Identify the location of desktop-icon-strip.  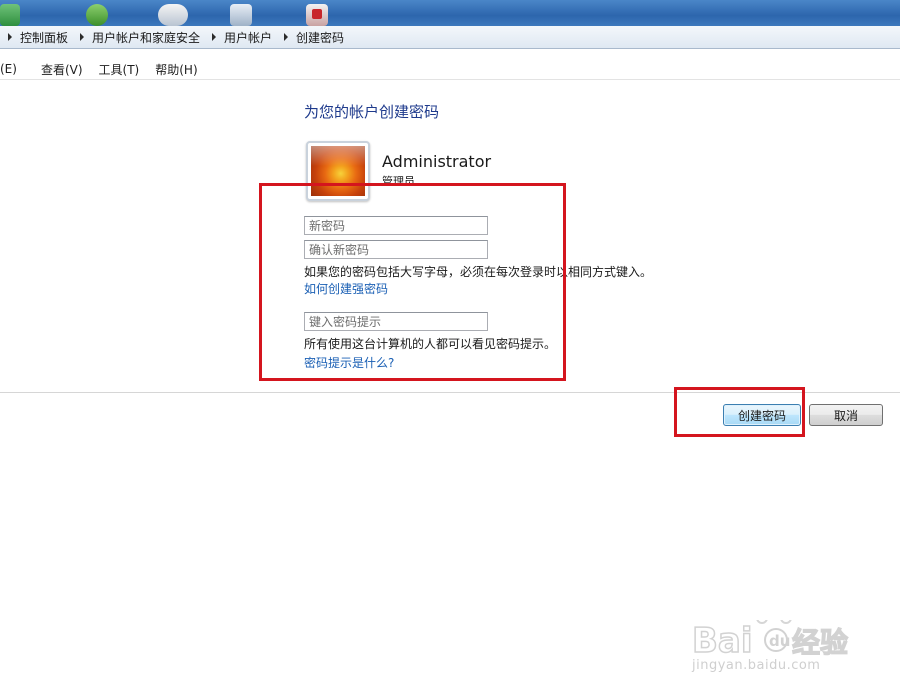
(450, 13).